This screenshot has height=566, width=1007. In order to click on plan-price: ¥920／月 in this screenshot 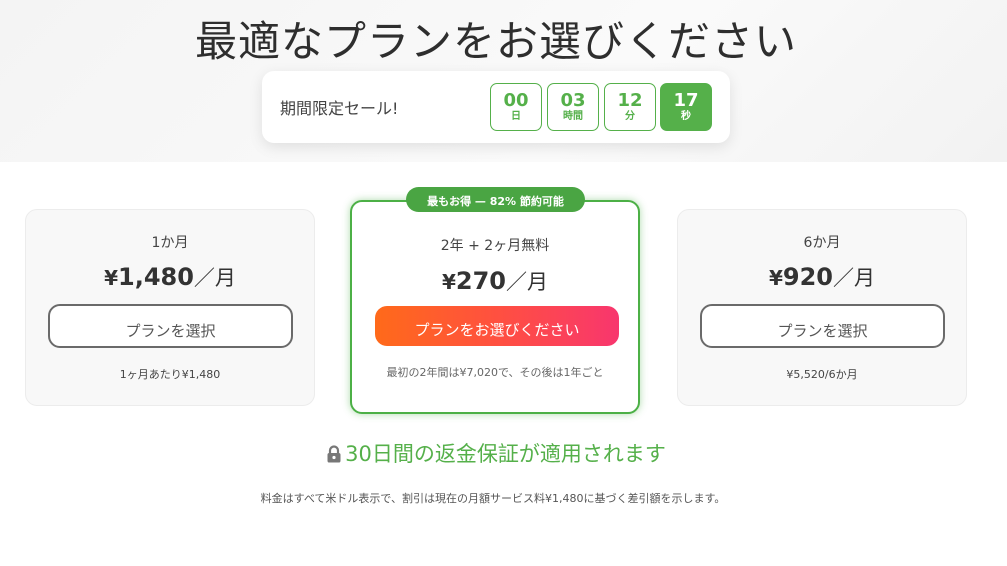, I will do `click(822, 277)`.